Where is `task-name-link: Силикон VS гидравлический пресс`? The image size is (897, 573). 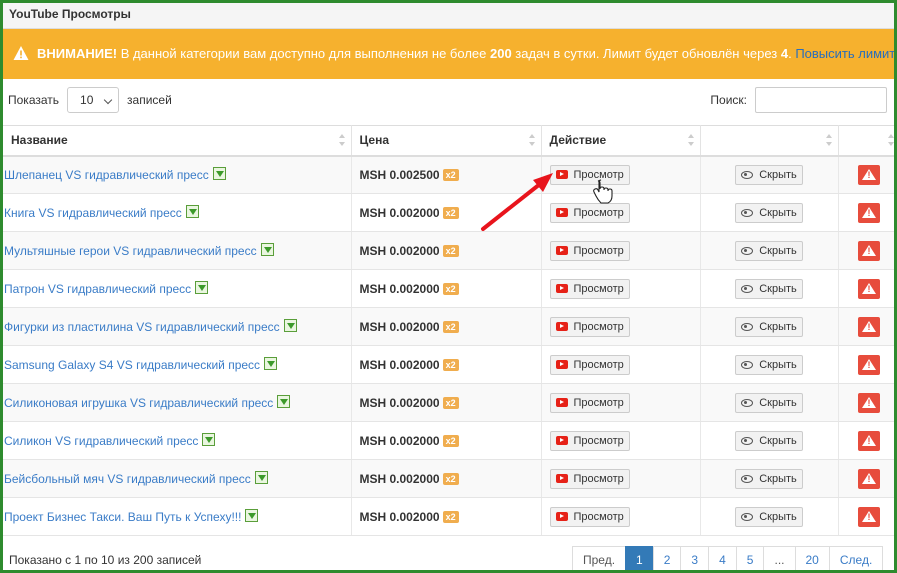
task-name-link: Силикон VS гидравлический пресс is located at coordinates (101, 441).